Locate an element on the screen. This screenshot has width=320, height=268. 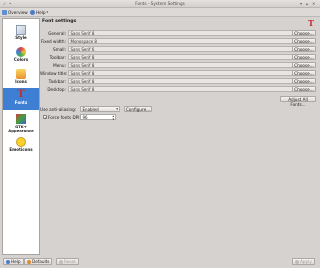
sidebar-item-style: Style is located at coordinates (21, 33).